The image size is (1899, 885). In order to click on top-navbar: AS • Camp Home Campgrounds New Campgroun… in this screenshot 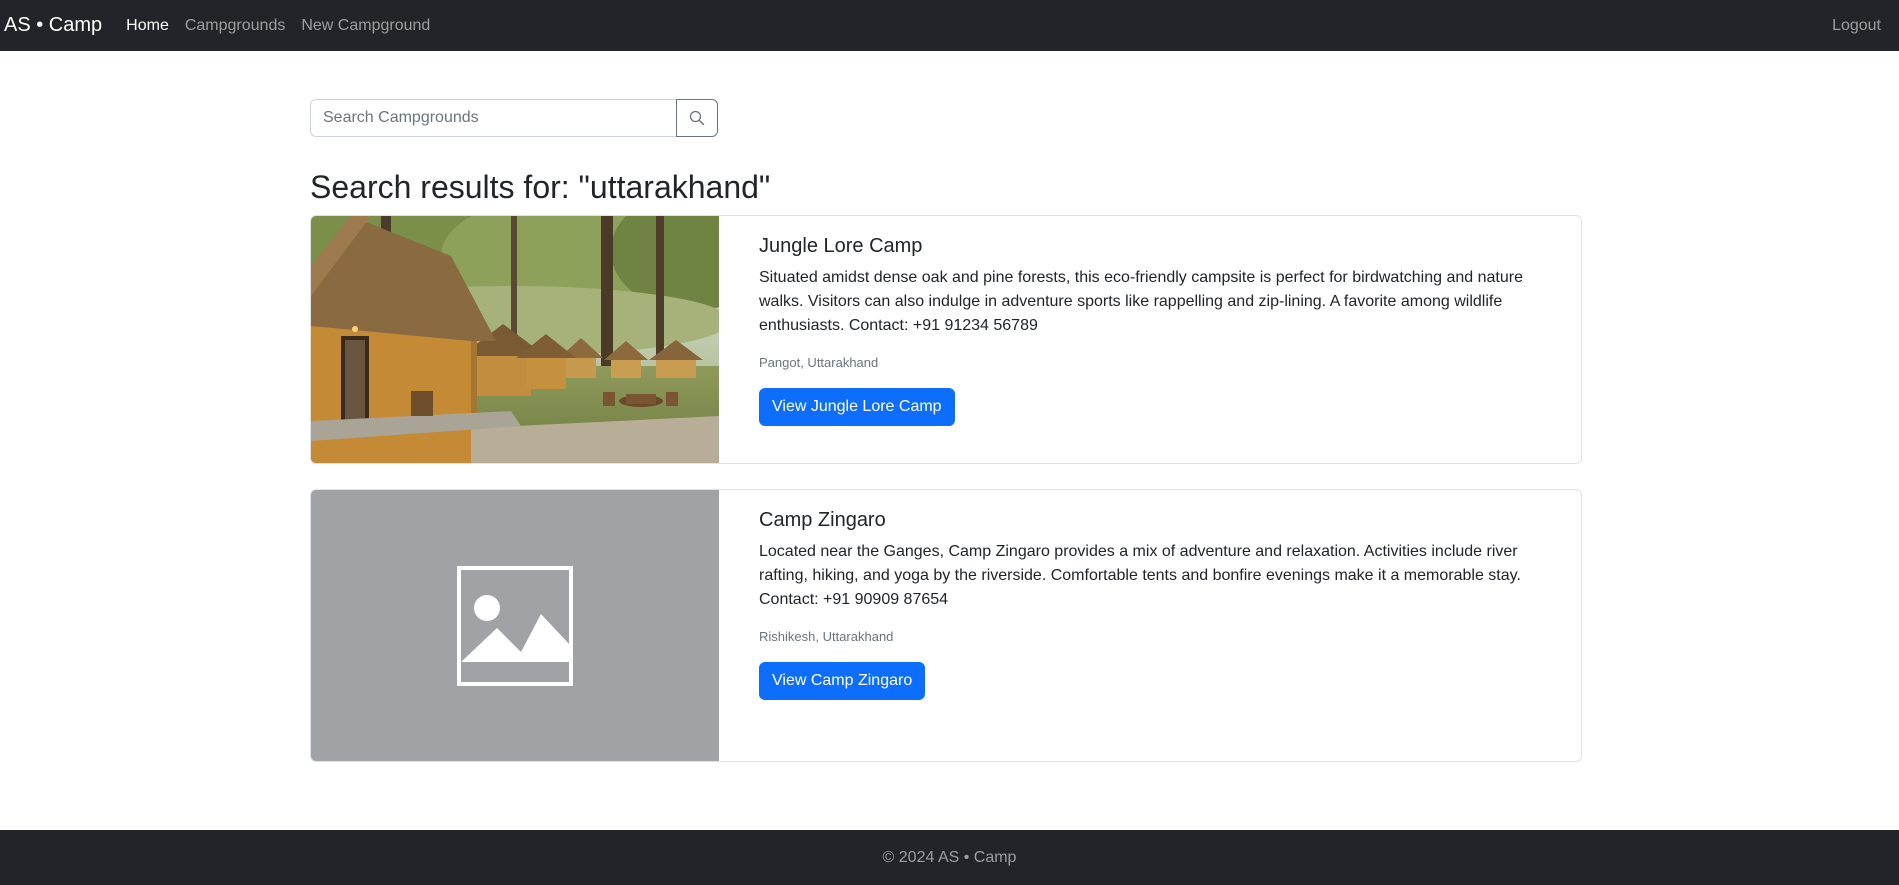, I will do `click(949, 25)`.